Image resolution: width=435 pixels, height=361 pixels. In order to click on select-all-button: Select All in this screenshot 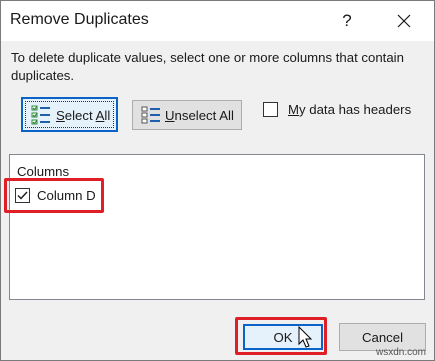, I will do `click(69, 114)`.